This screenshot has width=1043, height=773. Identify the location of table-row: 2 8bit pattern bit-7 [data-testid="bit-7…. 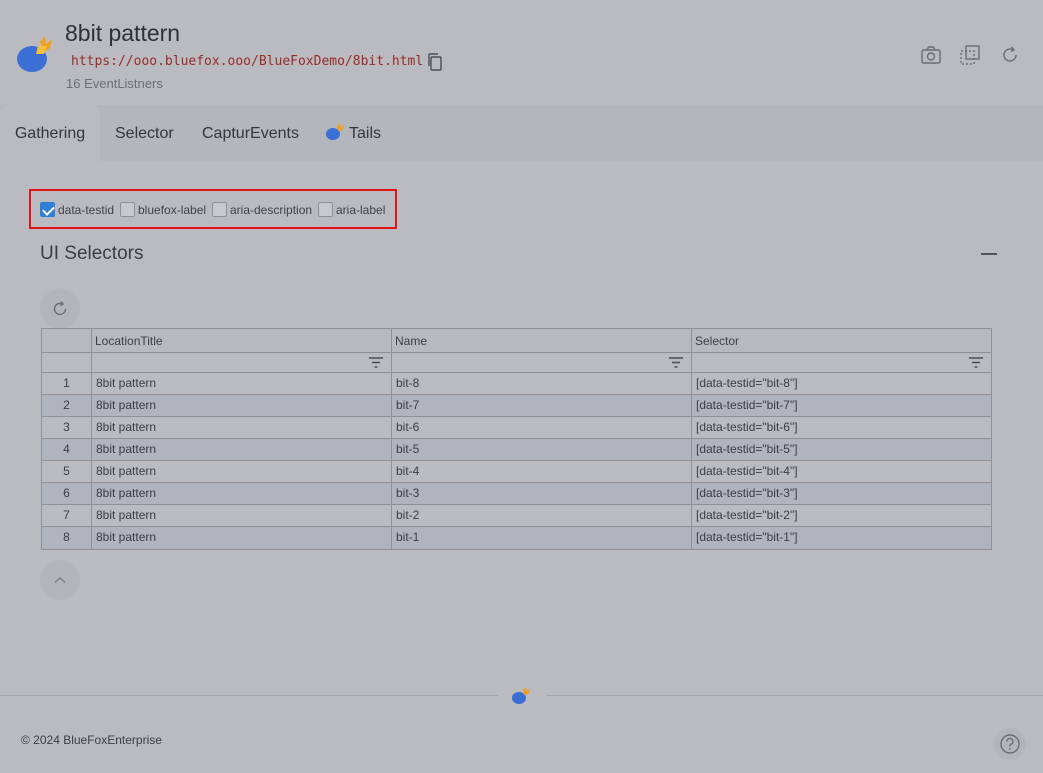
(516, 406).